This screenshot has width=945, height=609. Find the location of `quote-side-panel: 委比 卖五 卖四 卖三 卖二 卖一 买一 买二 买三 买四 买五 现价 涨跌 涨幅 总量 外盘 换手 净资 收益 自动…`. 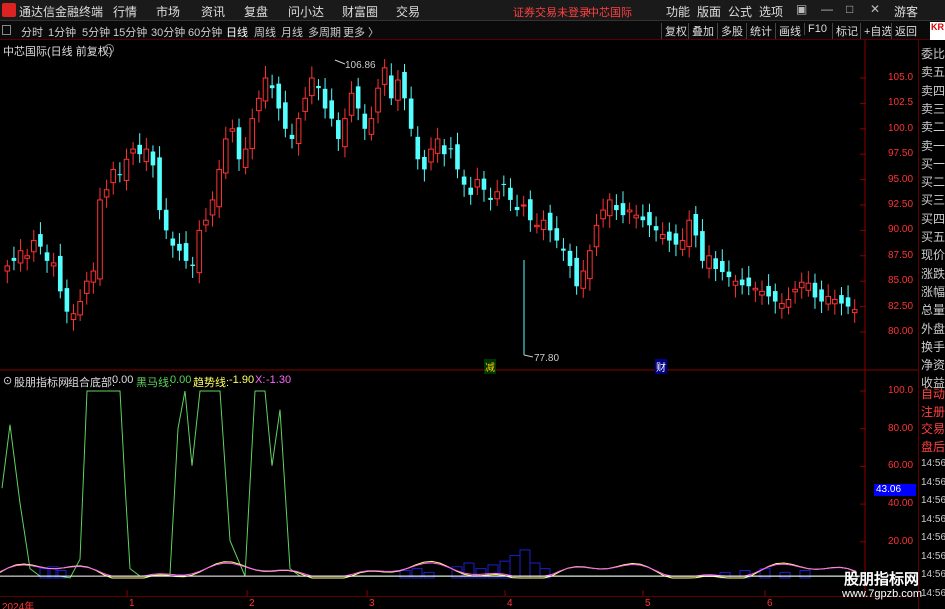

quote-side-panel: 委比 卖五 卖四 卖三 卖二 卖一 买一 买二 买三 买四 买五 现价 涨跌 涨幅 总量 外盘 换手 净资 收益 自动… is located at coordinates (931, 324).